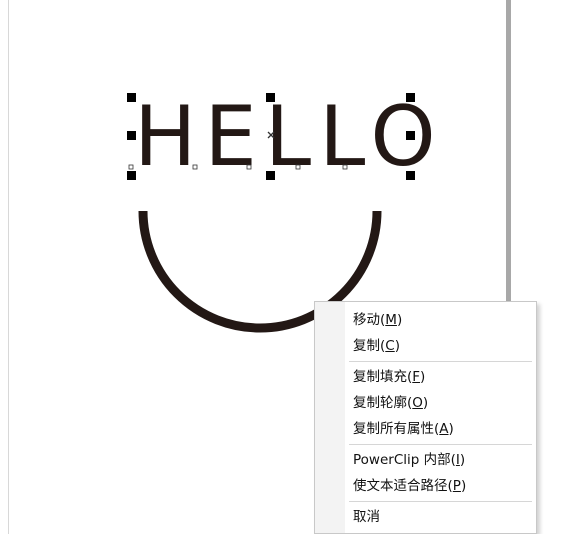  What do you see at coordinates (400, 486) in the screenshot?
I see `menu-item-label: 使文本适合路径` at bounding box center [400, 486].